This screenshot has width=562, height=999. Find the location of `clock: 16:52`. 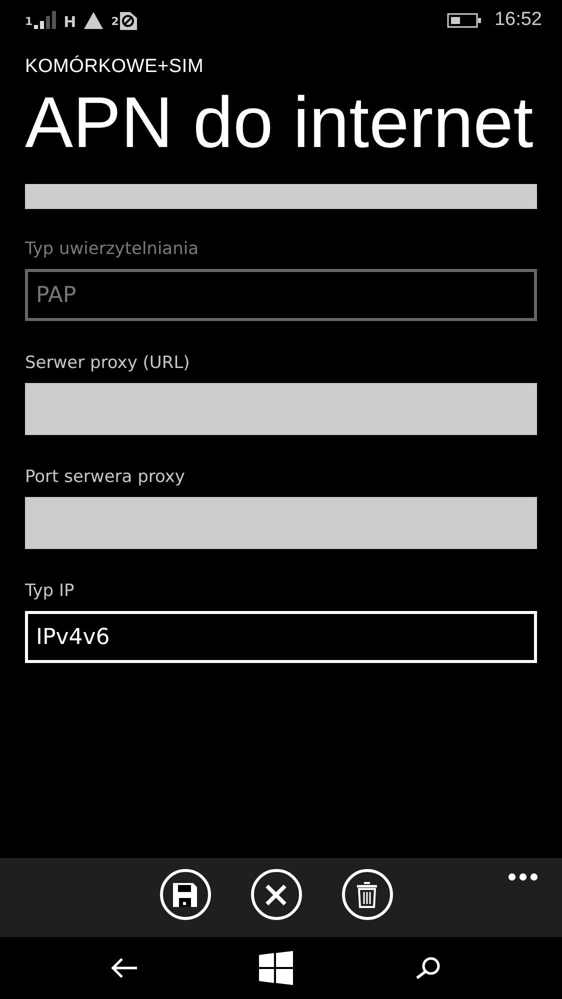

clock: 16:52 is located at coordinates (518, 20).